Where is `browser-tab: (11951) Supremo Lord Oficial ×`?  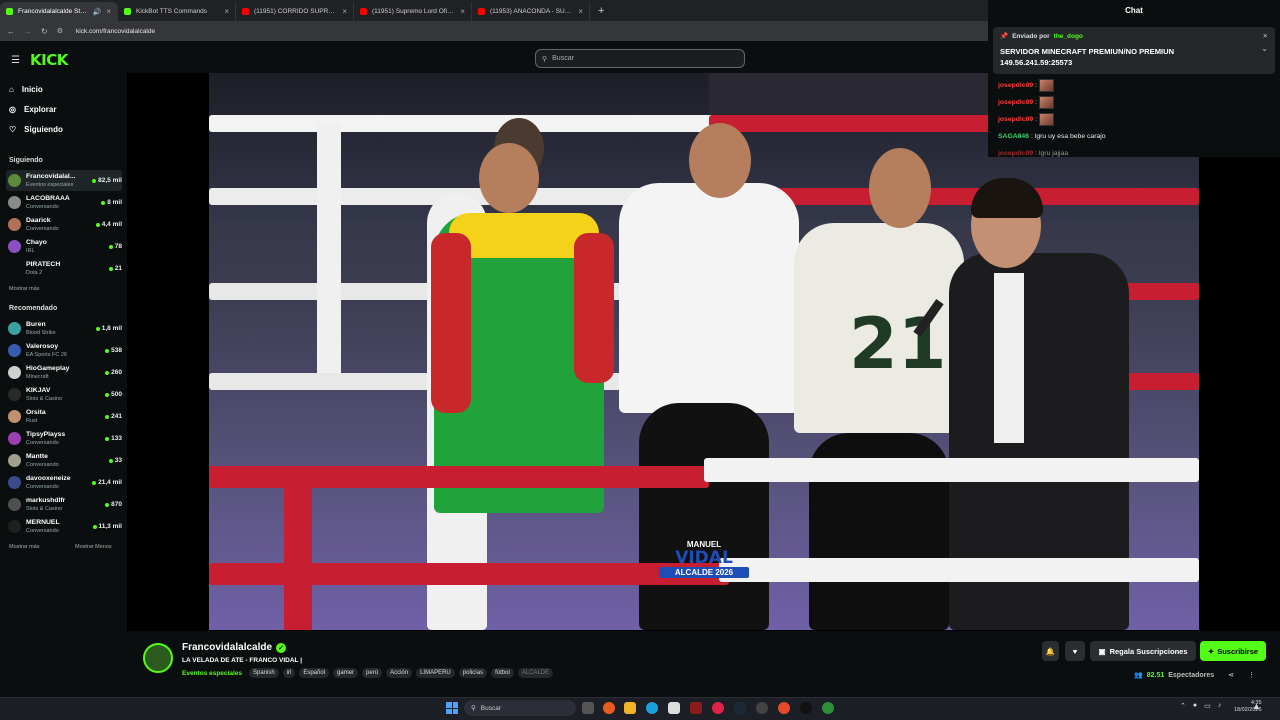 browser-tab: (11951) Supremo Lord Oficial × is located at coordinates (413, 11).